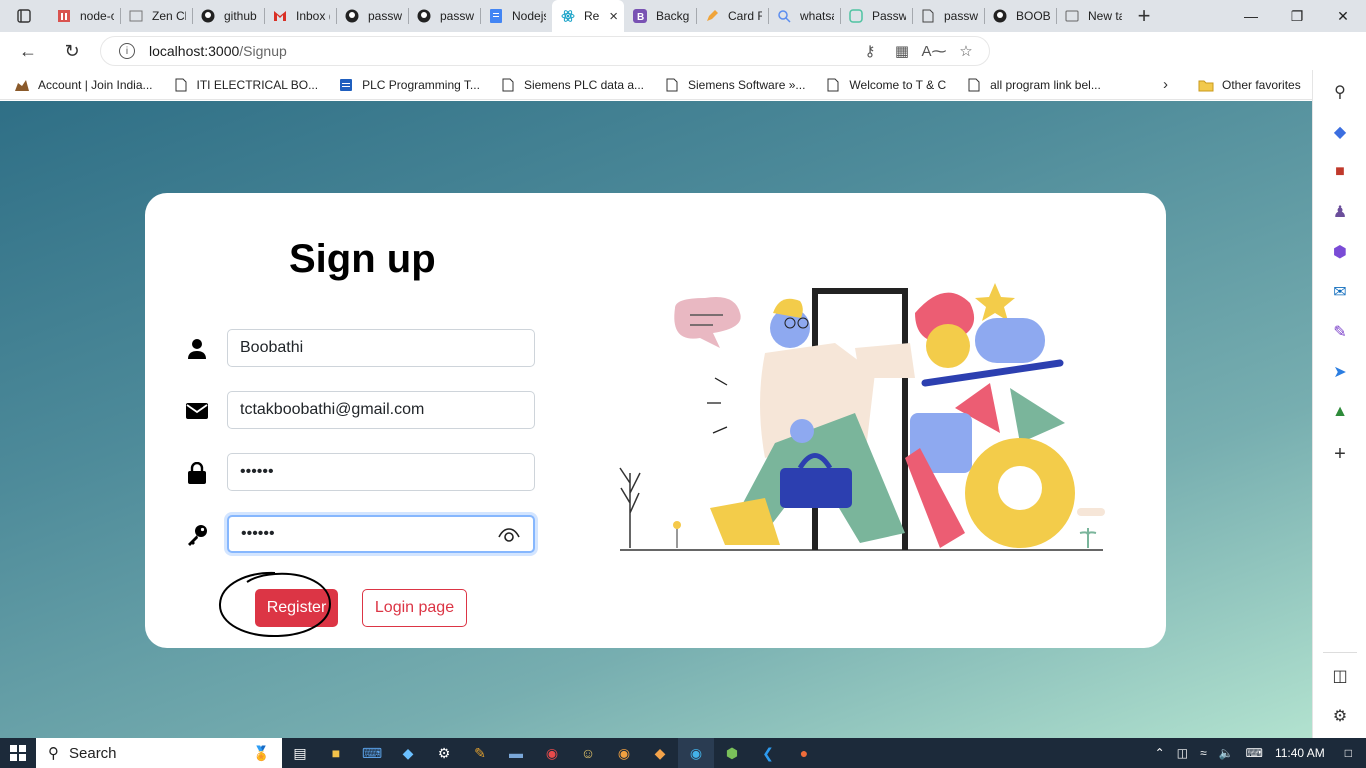 The width and height of the screenshot is (1366, 768). What do you see at coordinates (624, 753) in the screenshot?
I see `chrome-app-icon: ◉` at bounding box center [624, 753].